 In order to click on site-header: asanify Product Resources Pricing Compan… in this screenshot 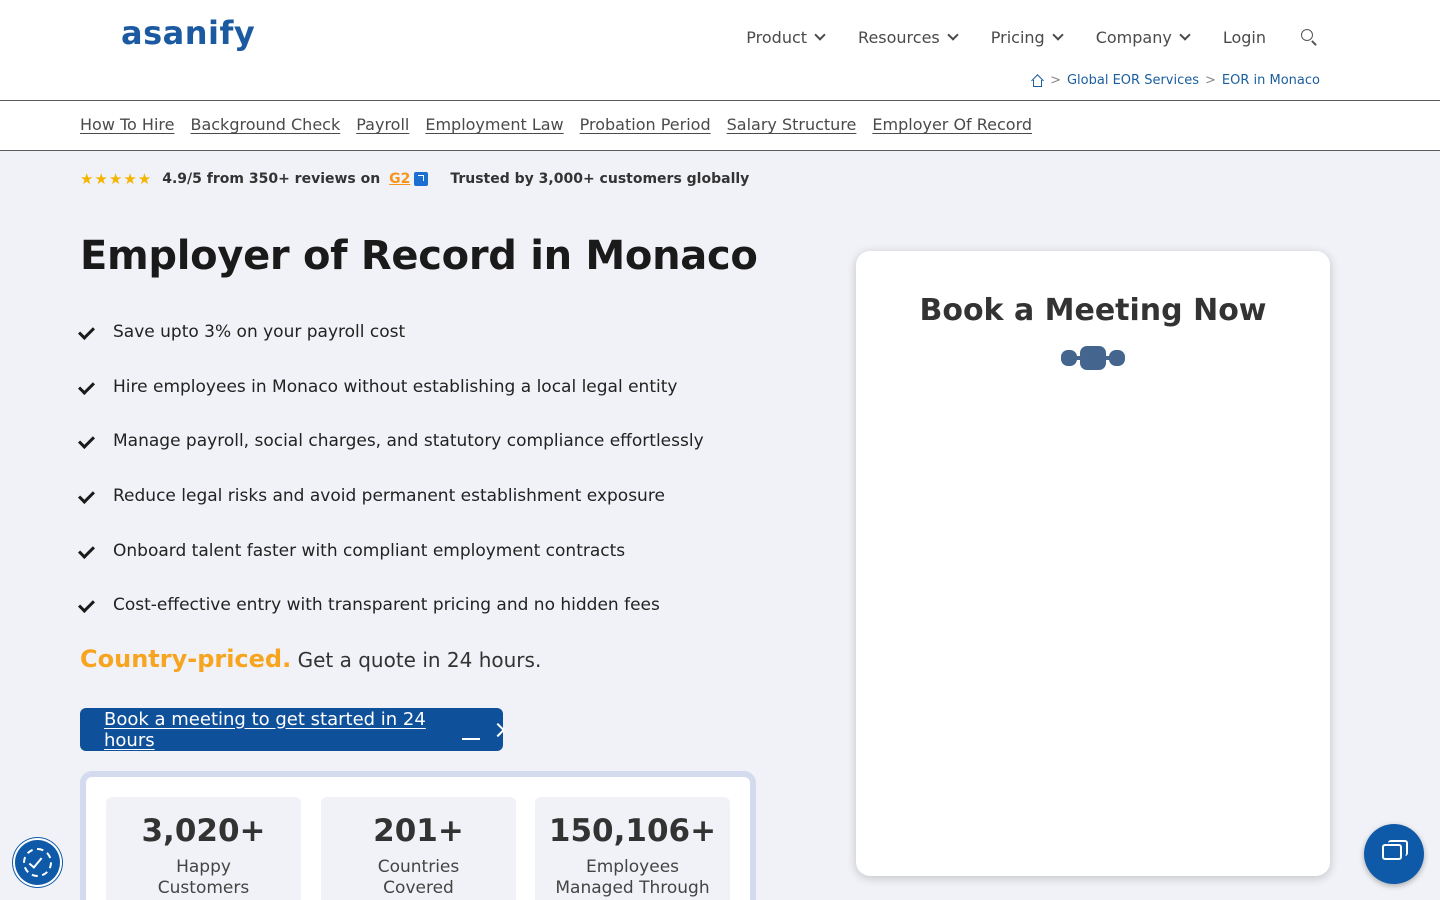, I will do `click(720, 50)`.